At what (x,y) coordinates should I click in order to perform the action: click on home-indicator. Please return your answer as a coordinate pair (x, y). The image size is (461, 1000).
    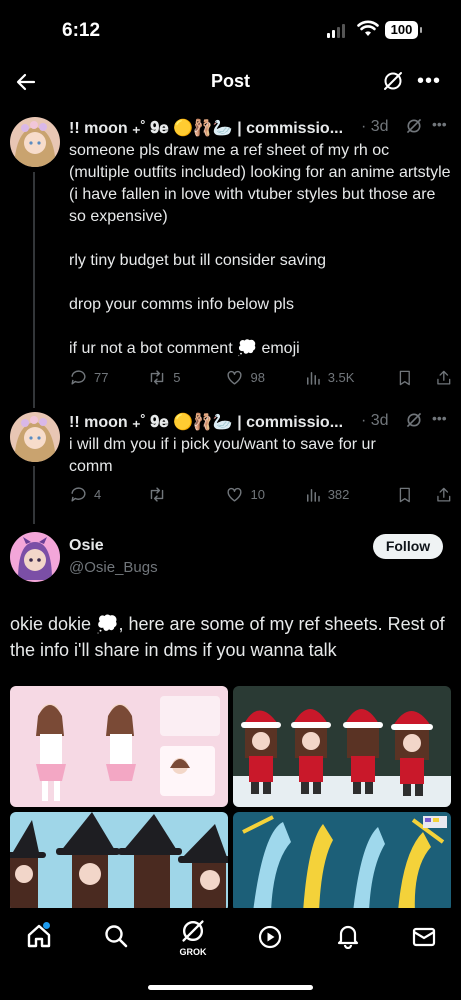
    Looking at the image, I should click on (230, 987).